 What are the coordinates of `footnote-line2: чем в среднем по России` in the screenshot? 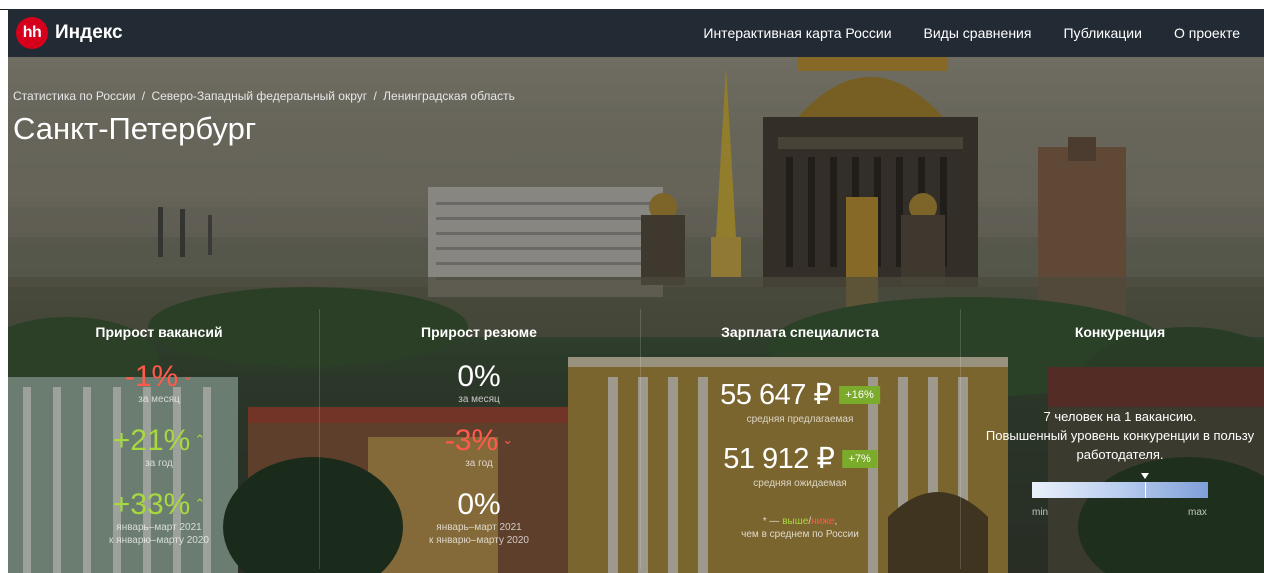 It's located at (800, 534).